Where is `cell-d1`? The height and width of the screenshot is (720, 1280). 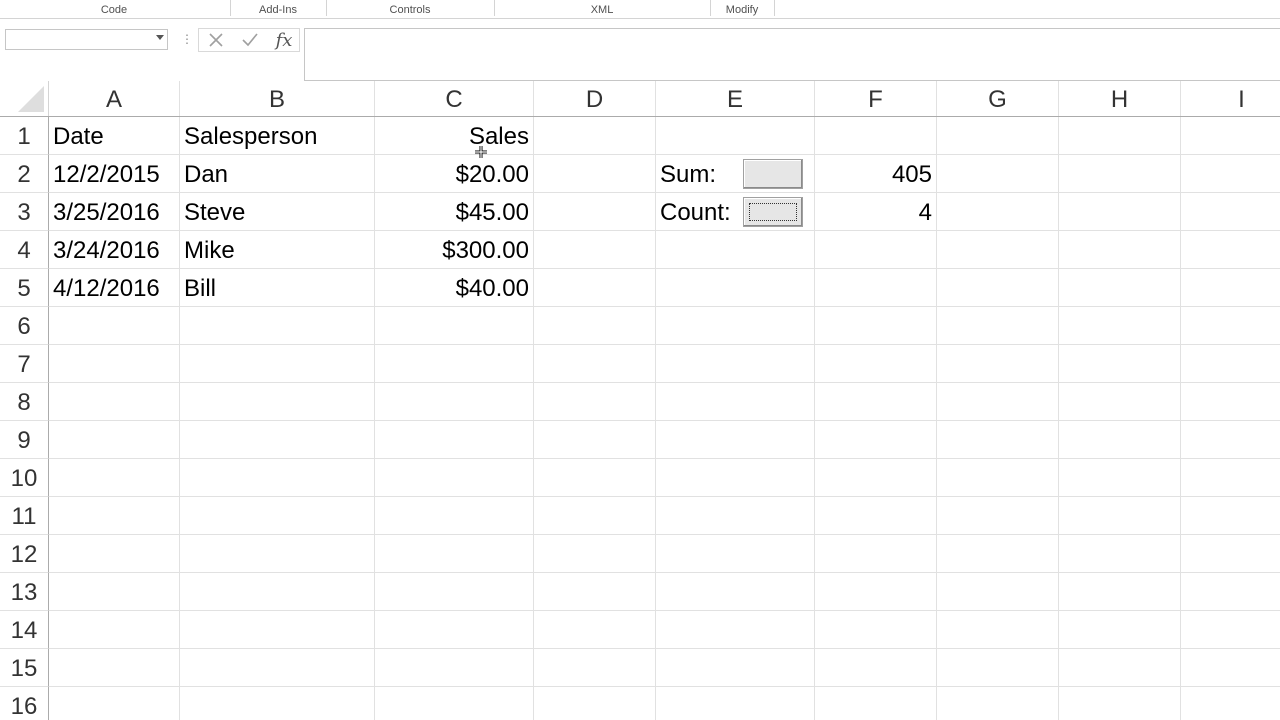
cell-d1 is located at coordinates (595, 136).